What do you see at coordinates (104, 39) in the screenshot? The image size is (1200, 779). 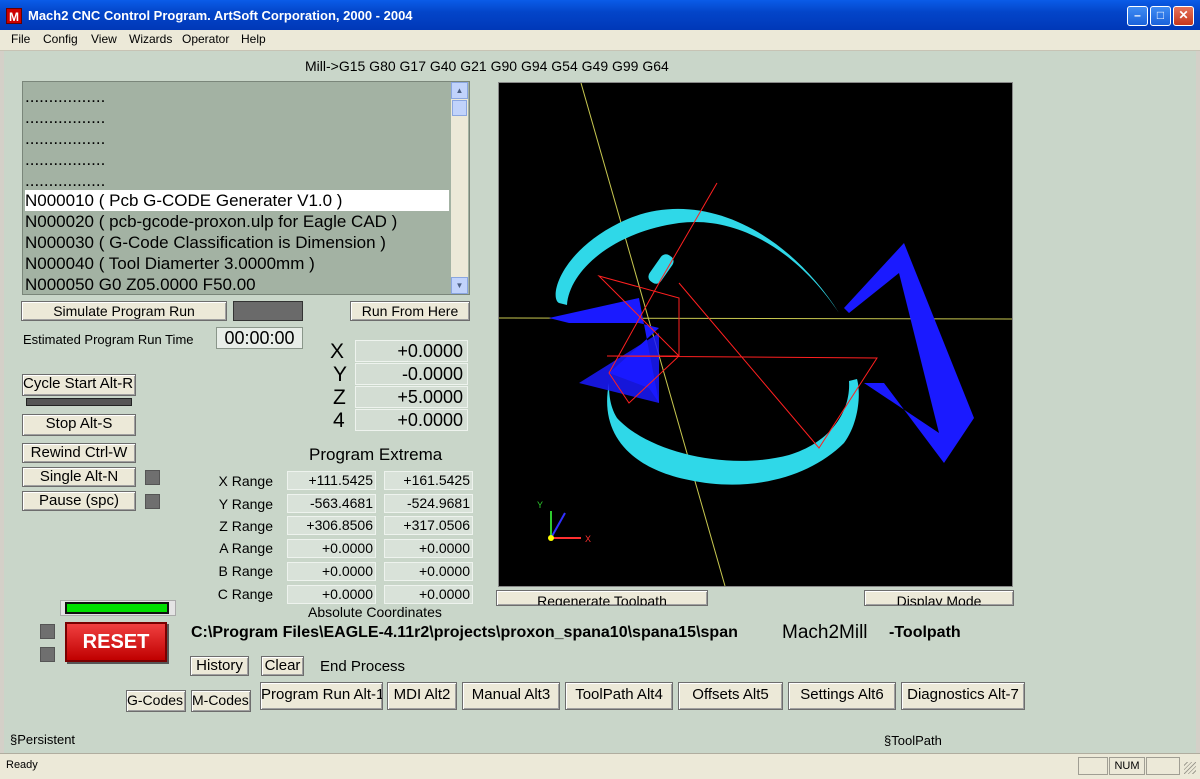 I see `menu-view: View` at bounding box center [104, 39].